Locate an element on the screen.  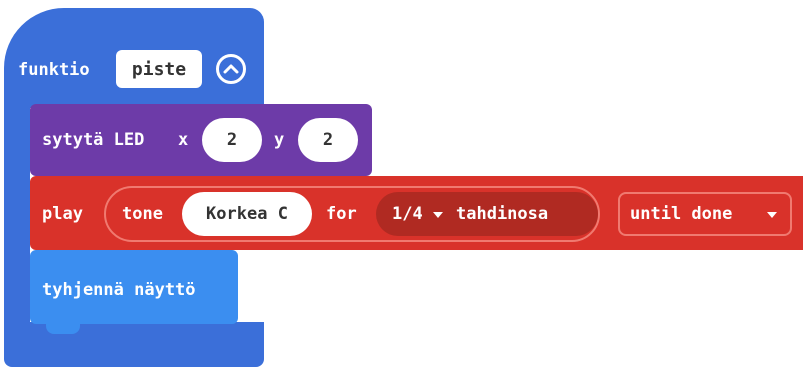
function-name-field: piste is located at coordinates (159, 69).